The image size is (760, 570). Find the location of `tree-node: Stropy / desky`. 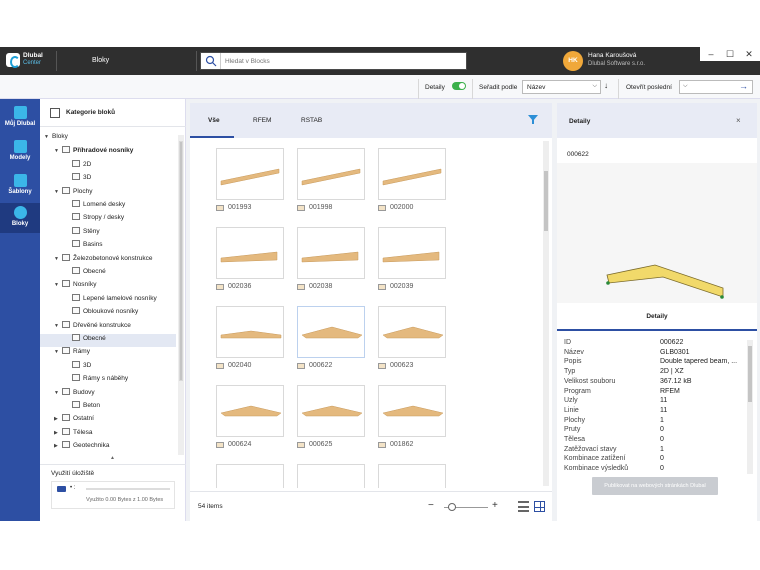

tree-node: Stropy / desky is located at coordinates (108, 219).